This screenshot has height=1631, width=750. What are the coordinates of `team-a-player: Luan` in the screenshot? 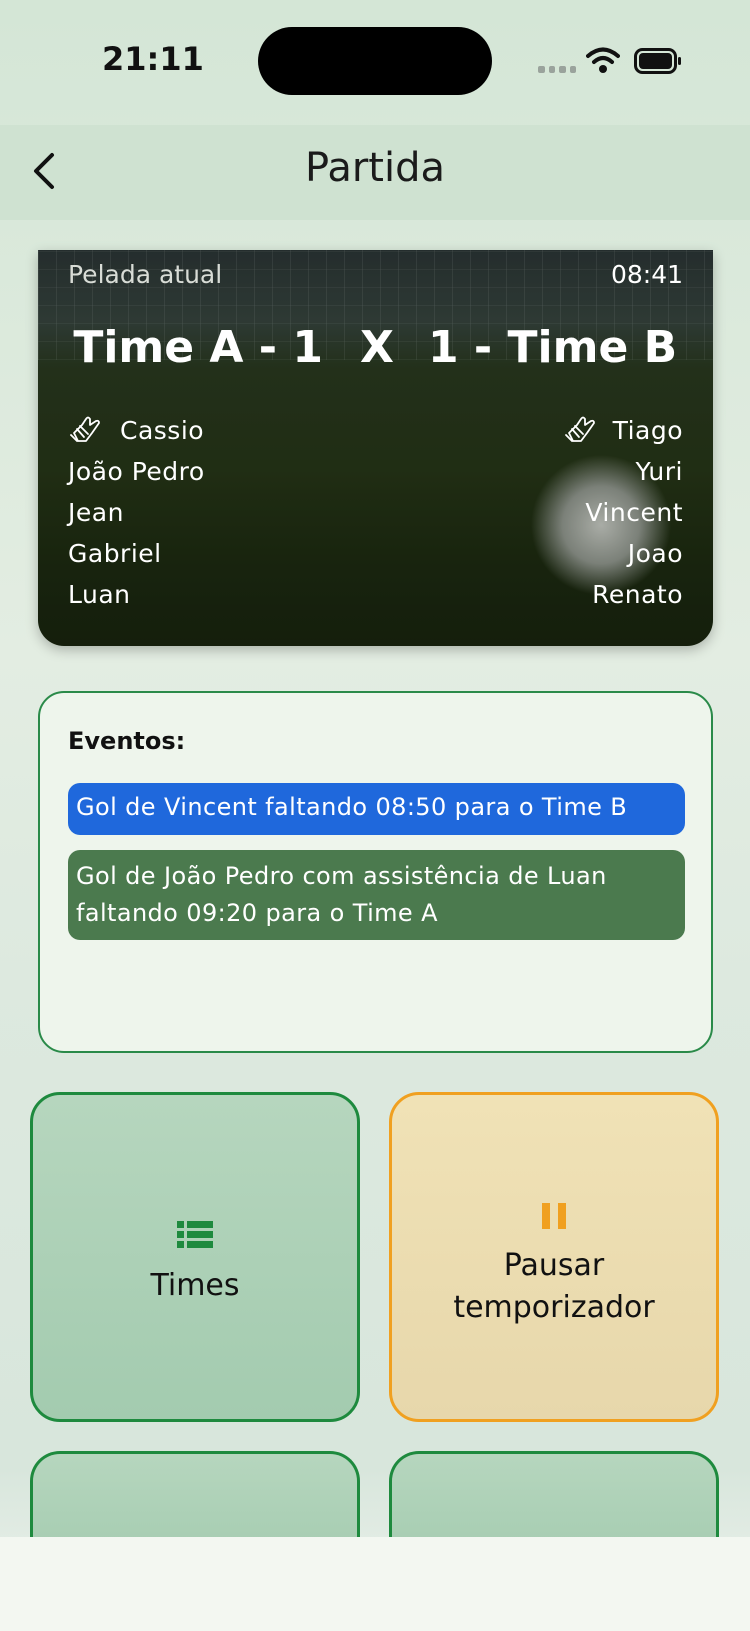 It's located at (99, 594).